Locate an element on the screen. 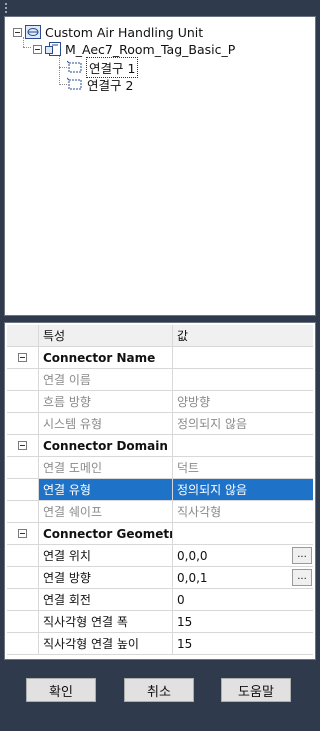 The width and height of the screenshot is (320, 731). property-row: 직사각형 연결 폭 15 is located at coordinates (160, 622).